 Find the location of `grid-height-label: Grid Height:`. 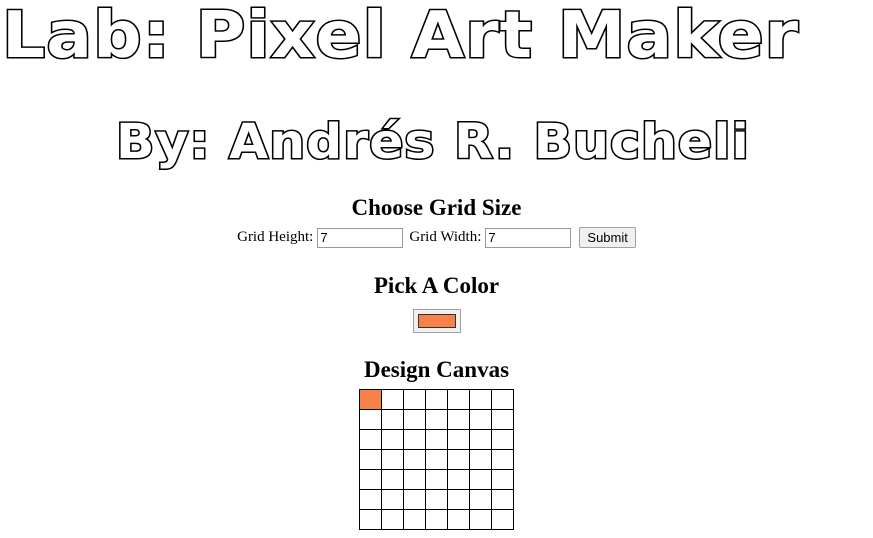

grid-height-label: Grid Height: is located at coordinates (275, 237).